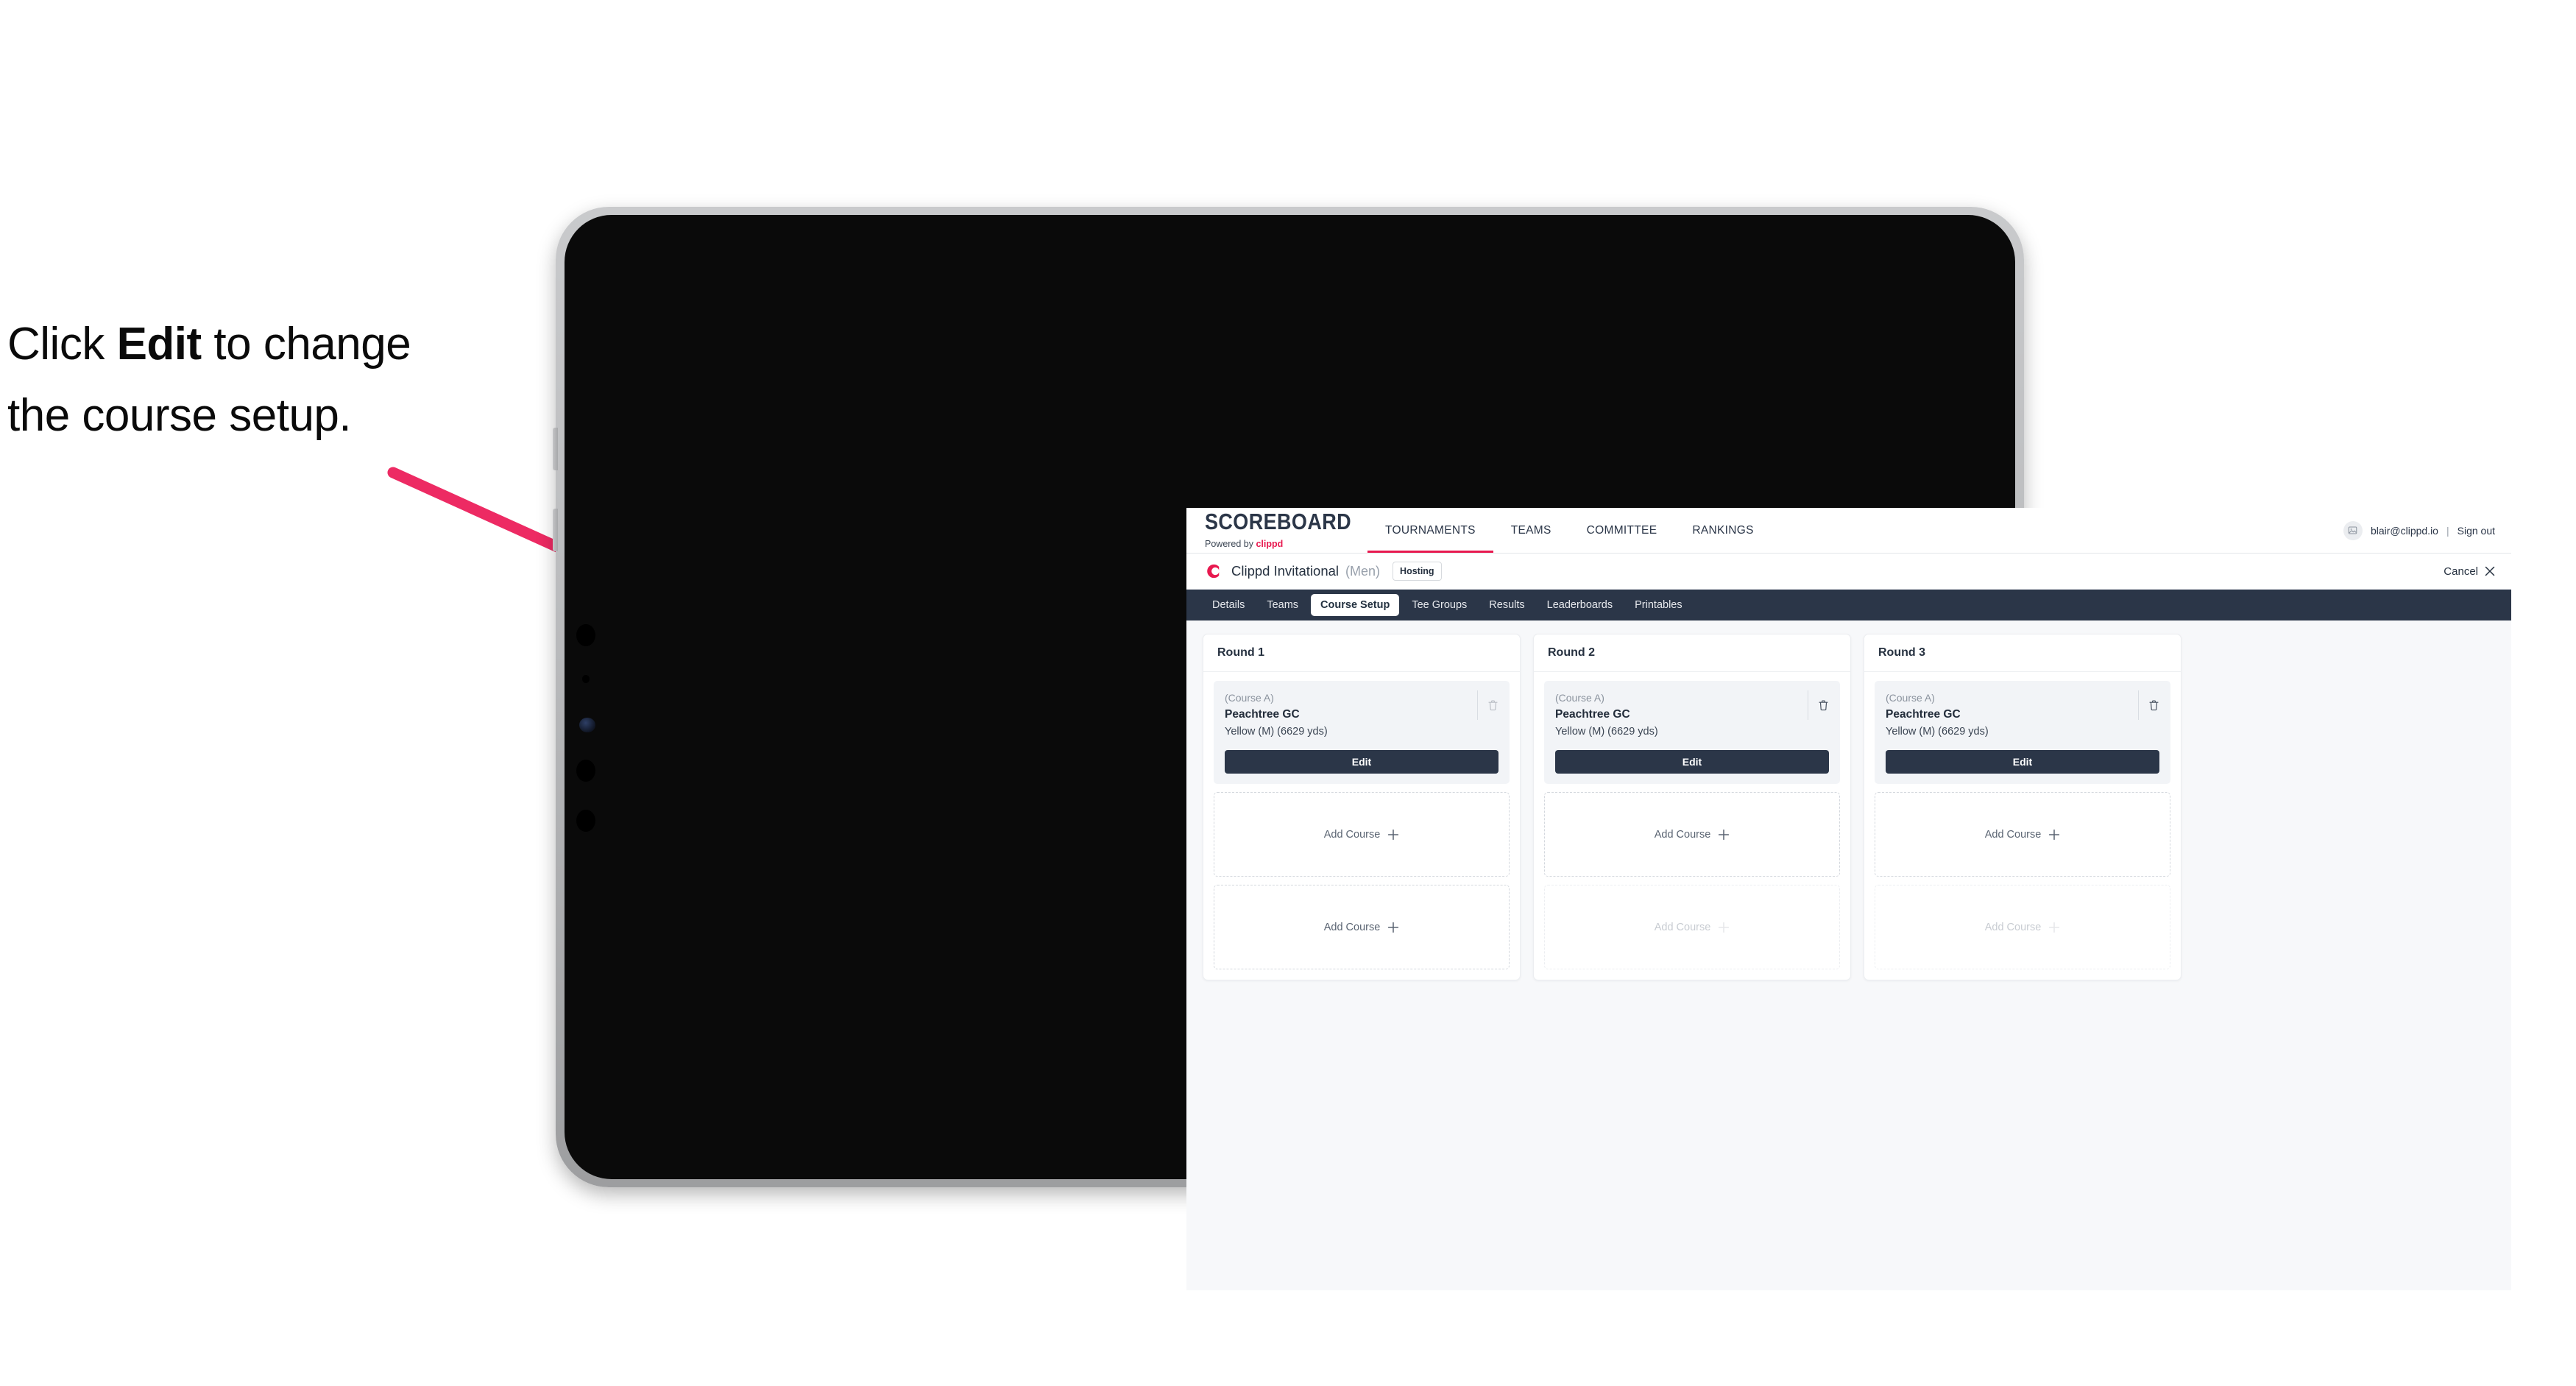 Image resolution: width=2576 pixels, height=1386 pixels. What do you see at coordinates (1506, 605) in the screenshot?
I see `tab-results: Results` at bounding box center [1506, 605].